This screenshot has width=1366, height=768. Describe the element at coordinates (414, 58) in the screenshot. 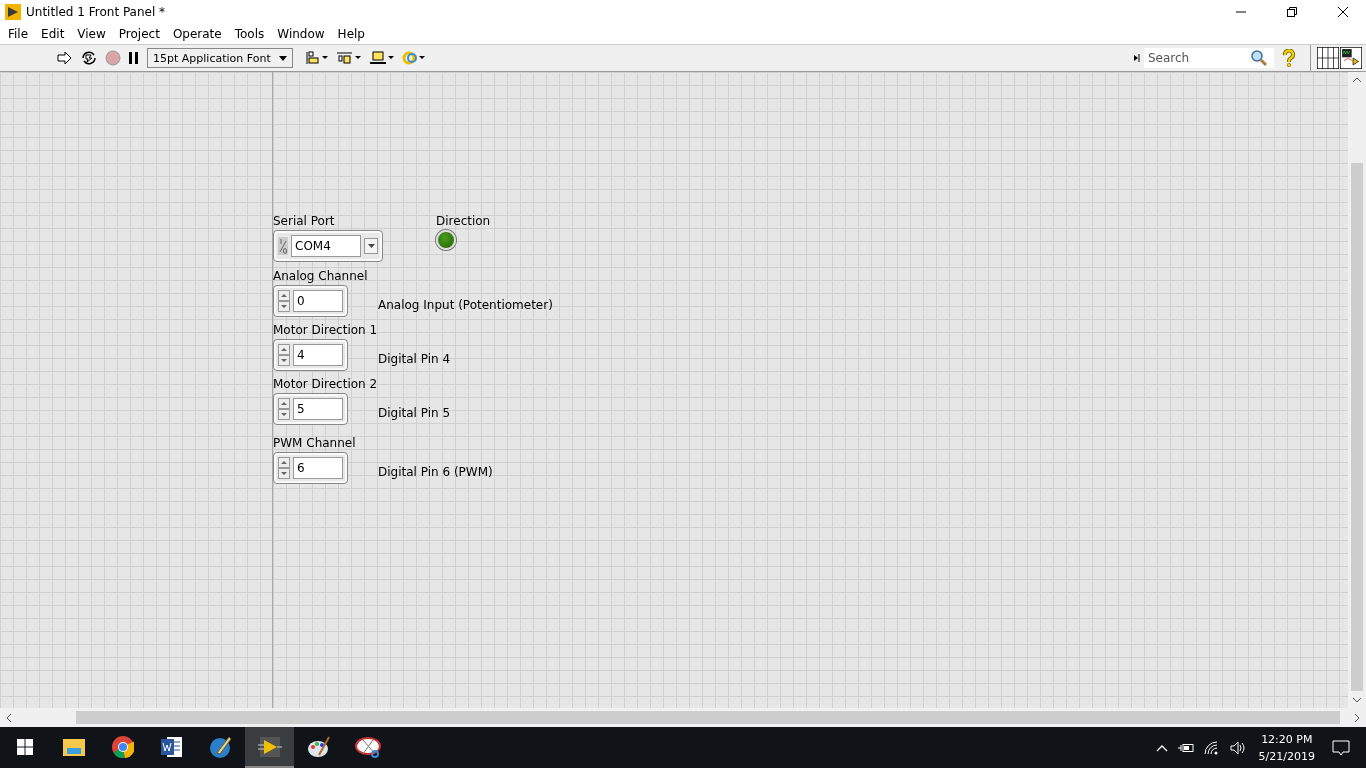

I see `reorder-icon` at that location.